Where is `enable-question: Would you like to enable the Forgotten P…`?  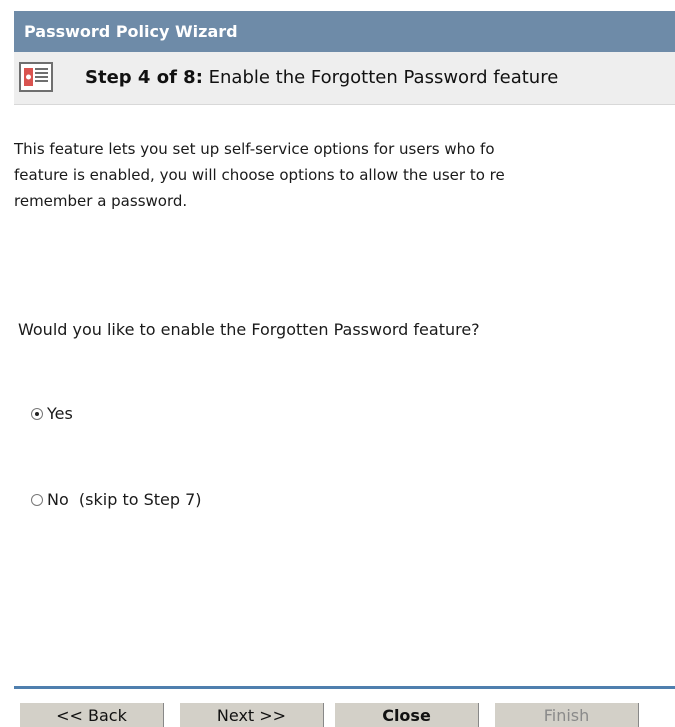 enable-question: Would you like to enable the Forgotten P… is located at coordinates (249, 329).